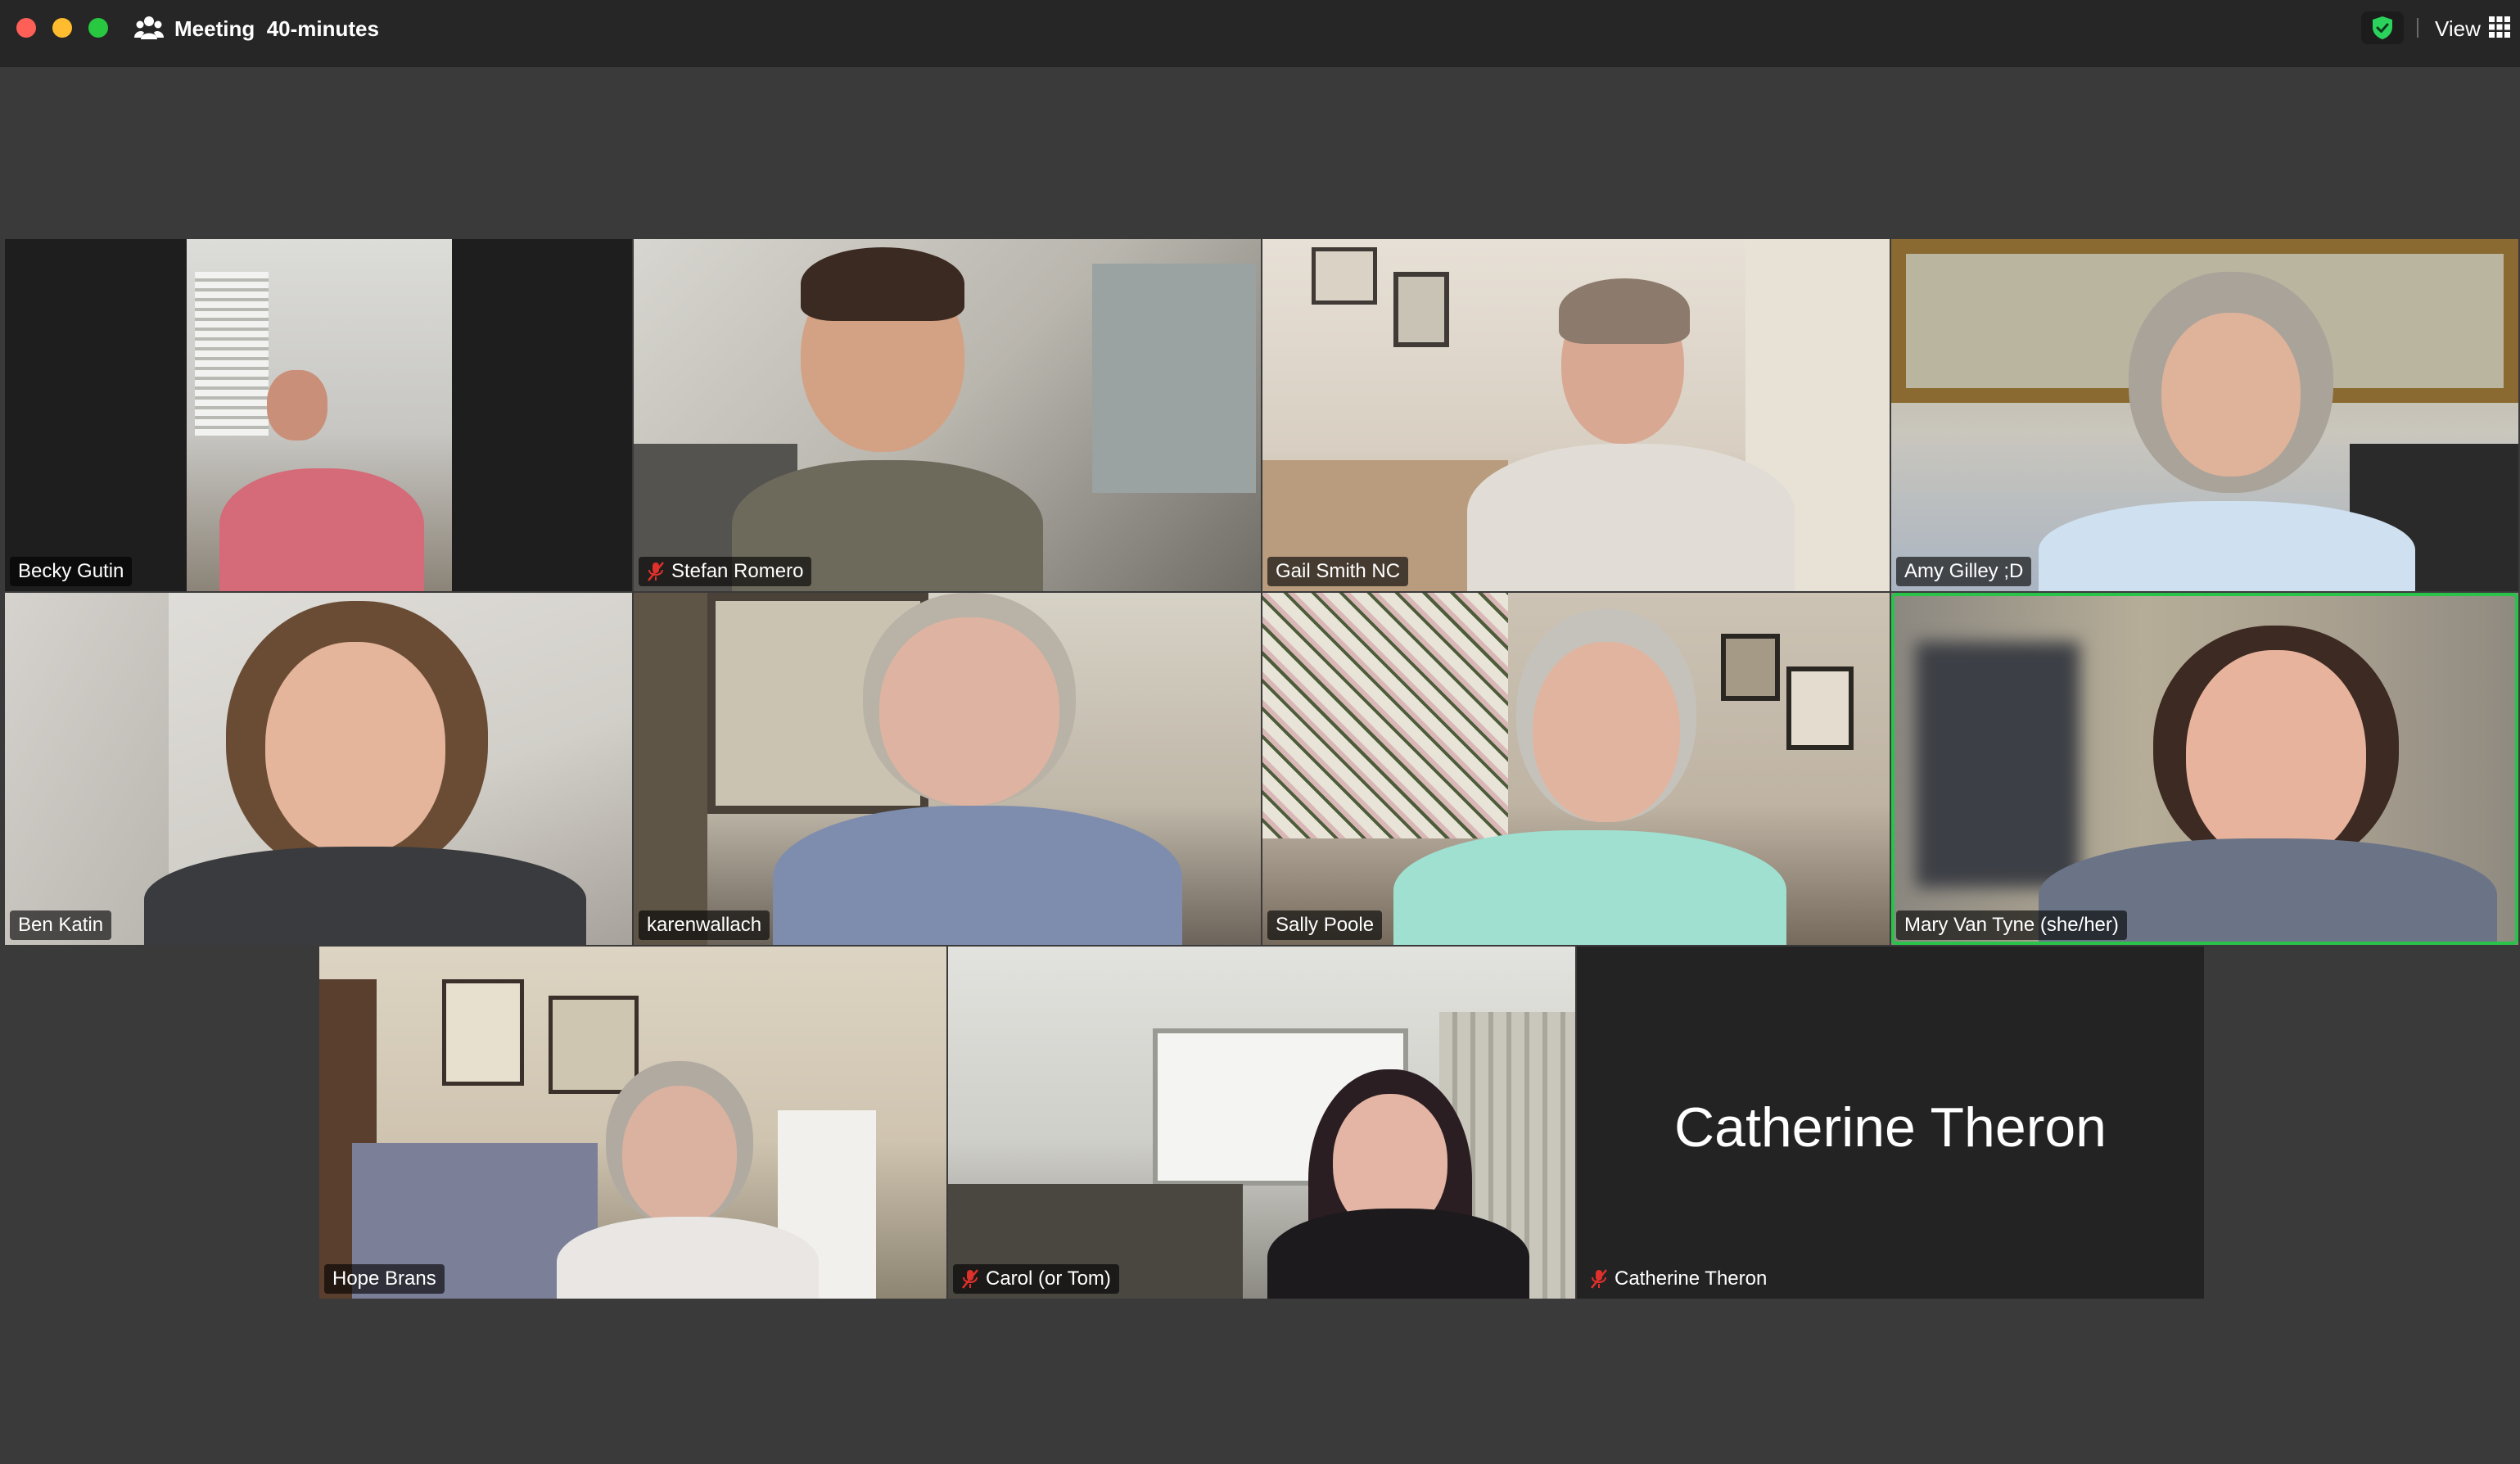 This screenshot has height=1464, width=2520. I want to click on meeting-title: Meeting 40-minutes, so click(276, 29).